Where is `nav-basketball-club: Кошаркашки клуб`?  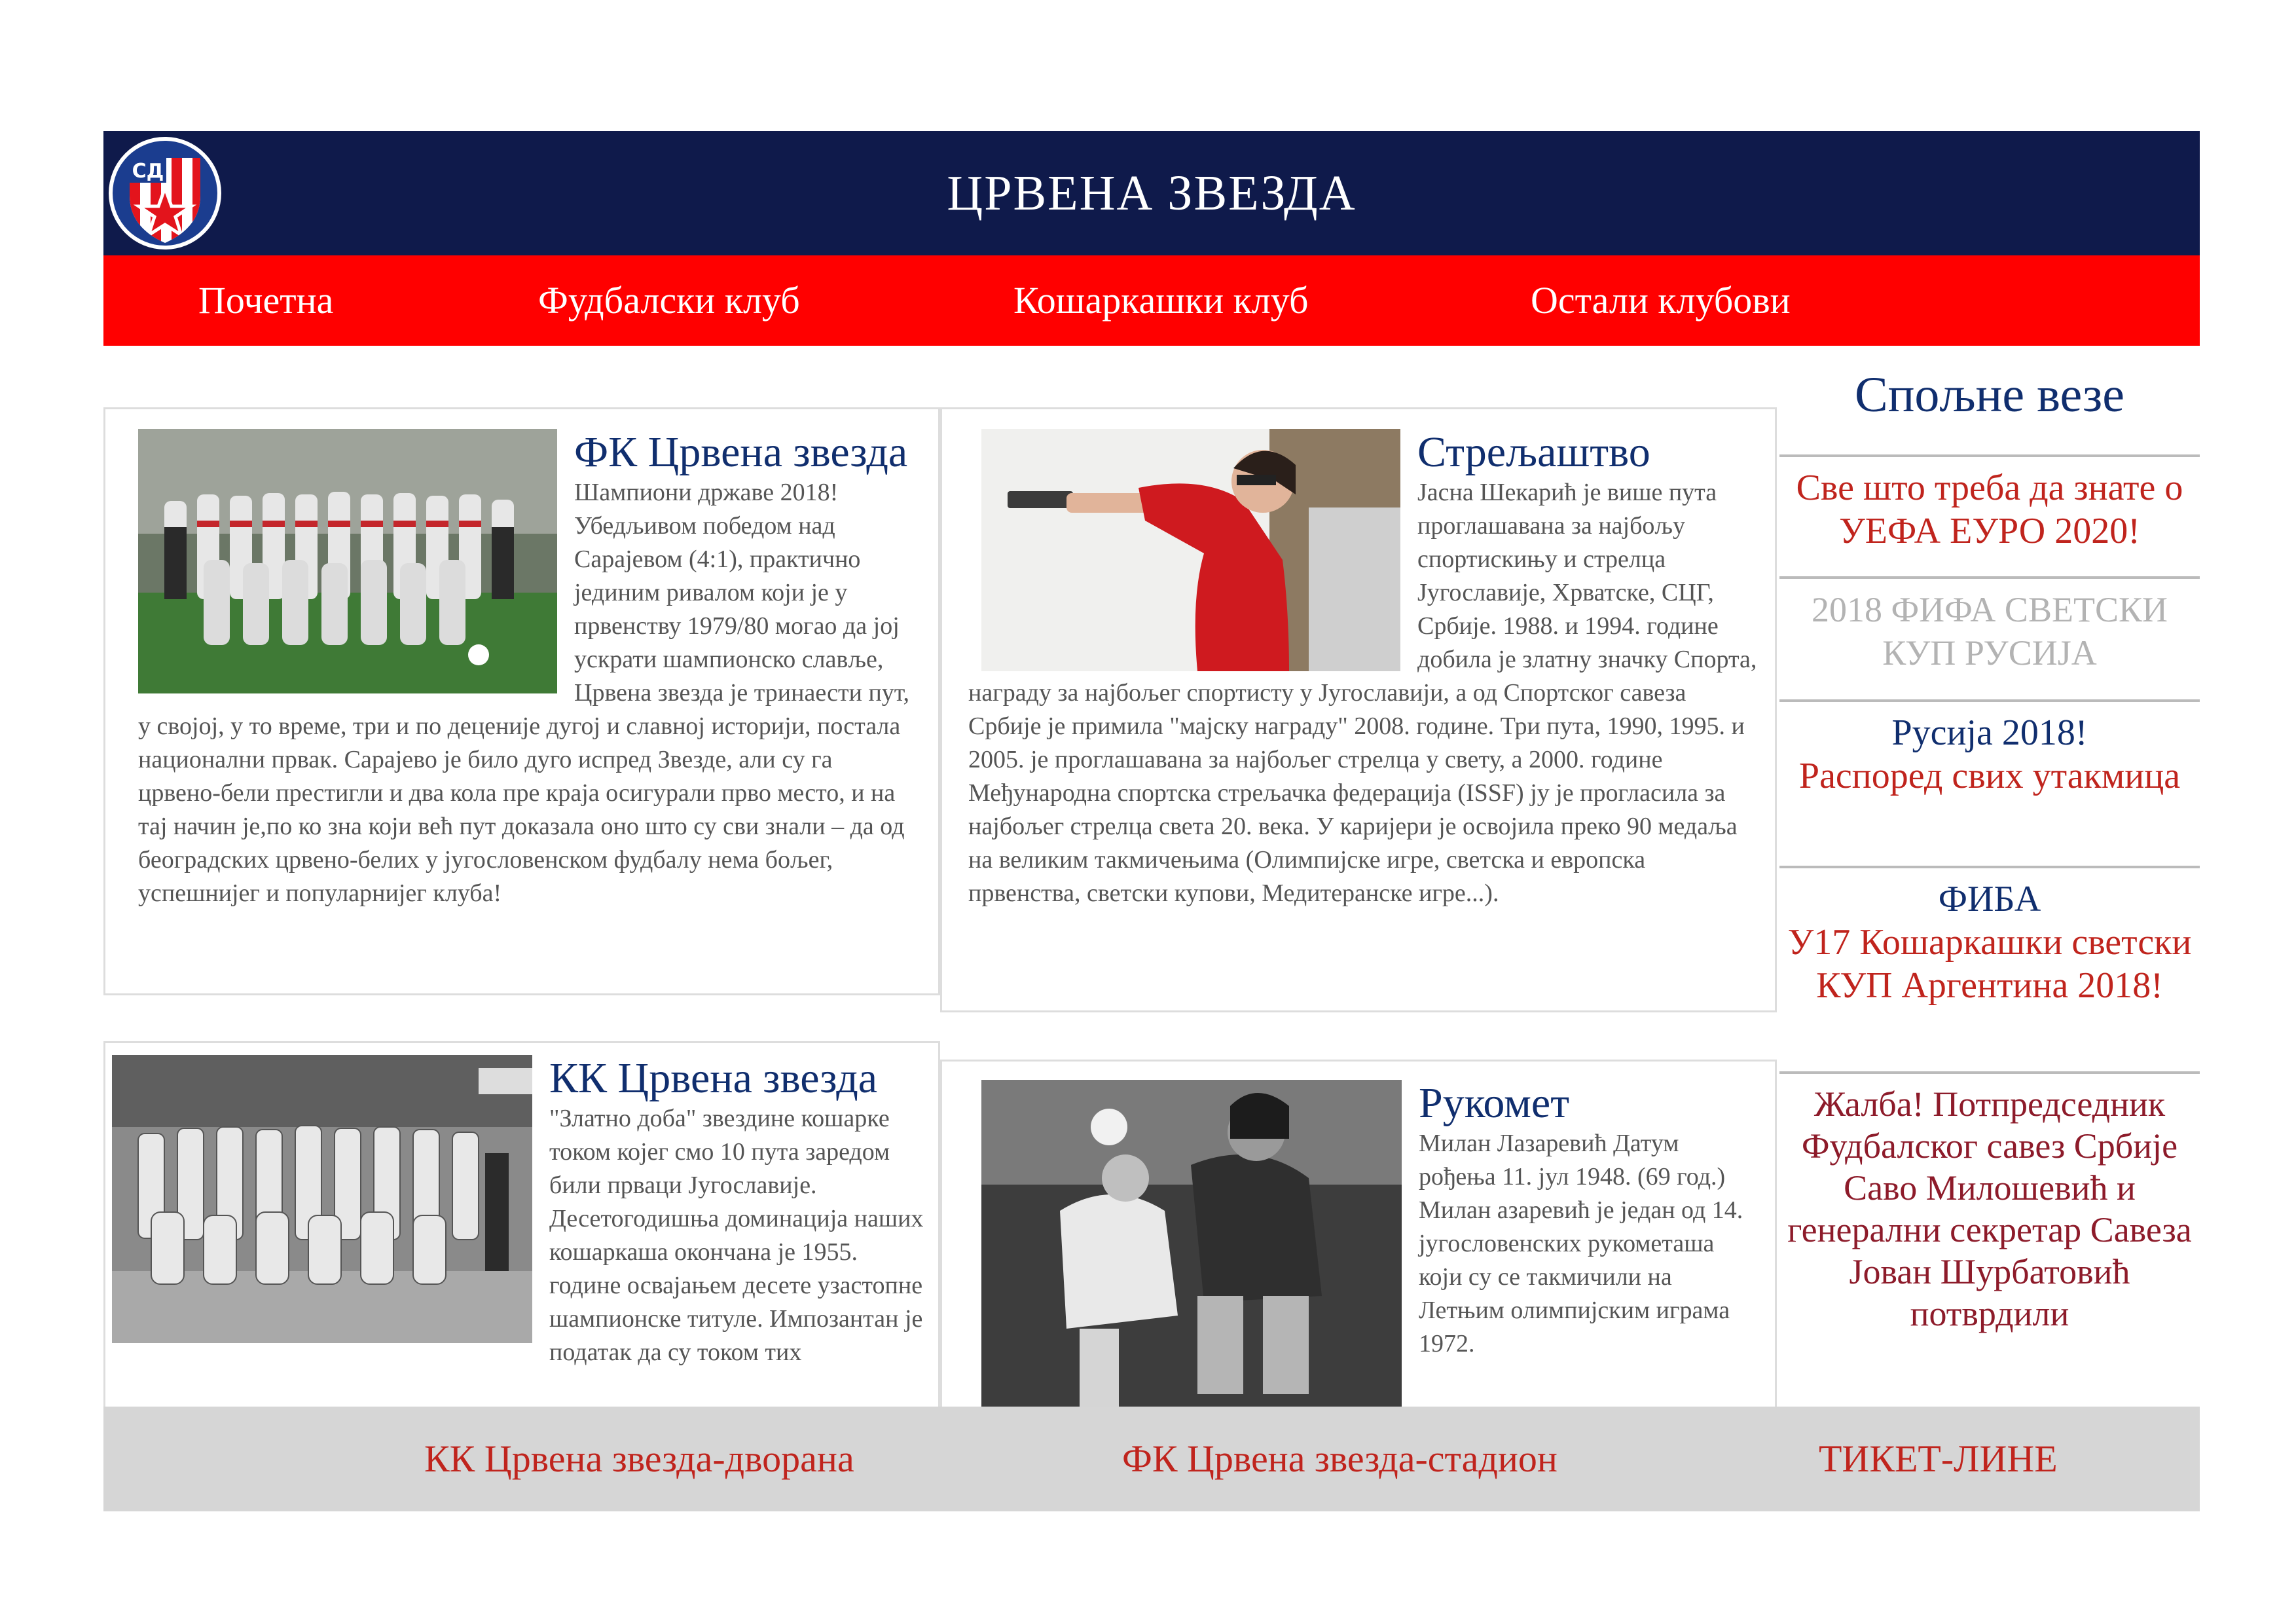 nav-basketball-club: Кошаркашки клуб is located at coordinates (1161, 300).